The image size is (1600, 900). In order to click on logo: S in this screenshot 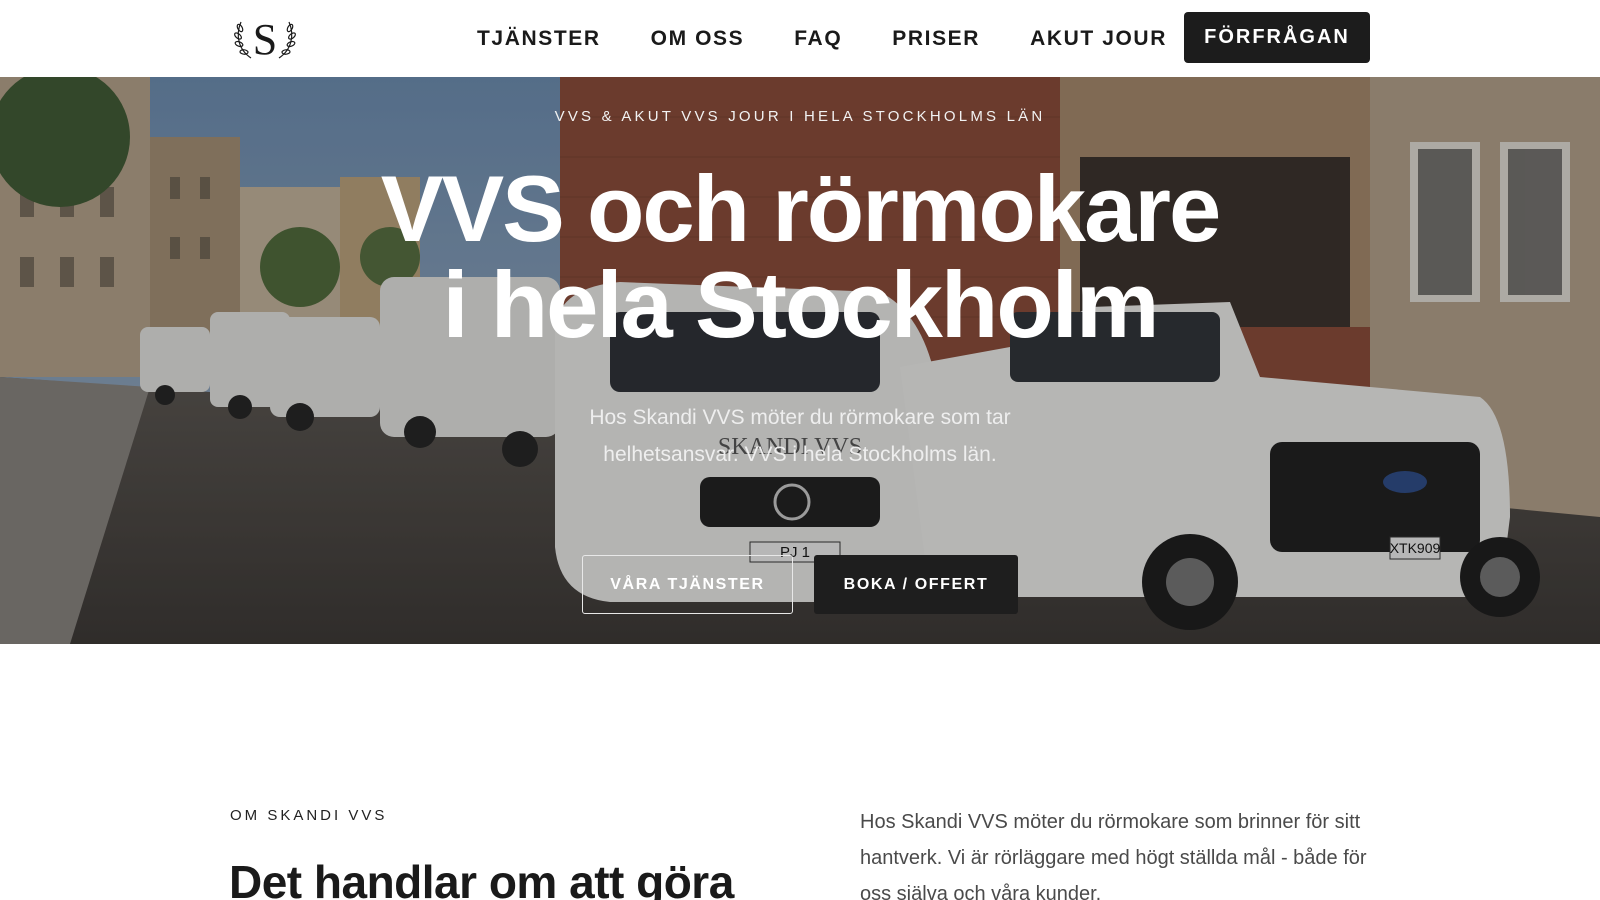, I will do `click(265, 39)`.